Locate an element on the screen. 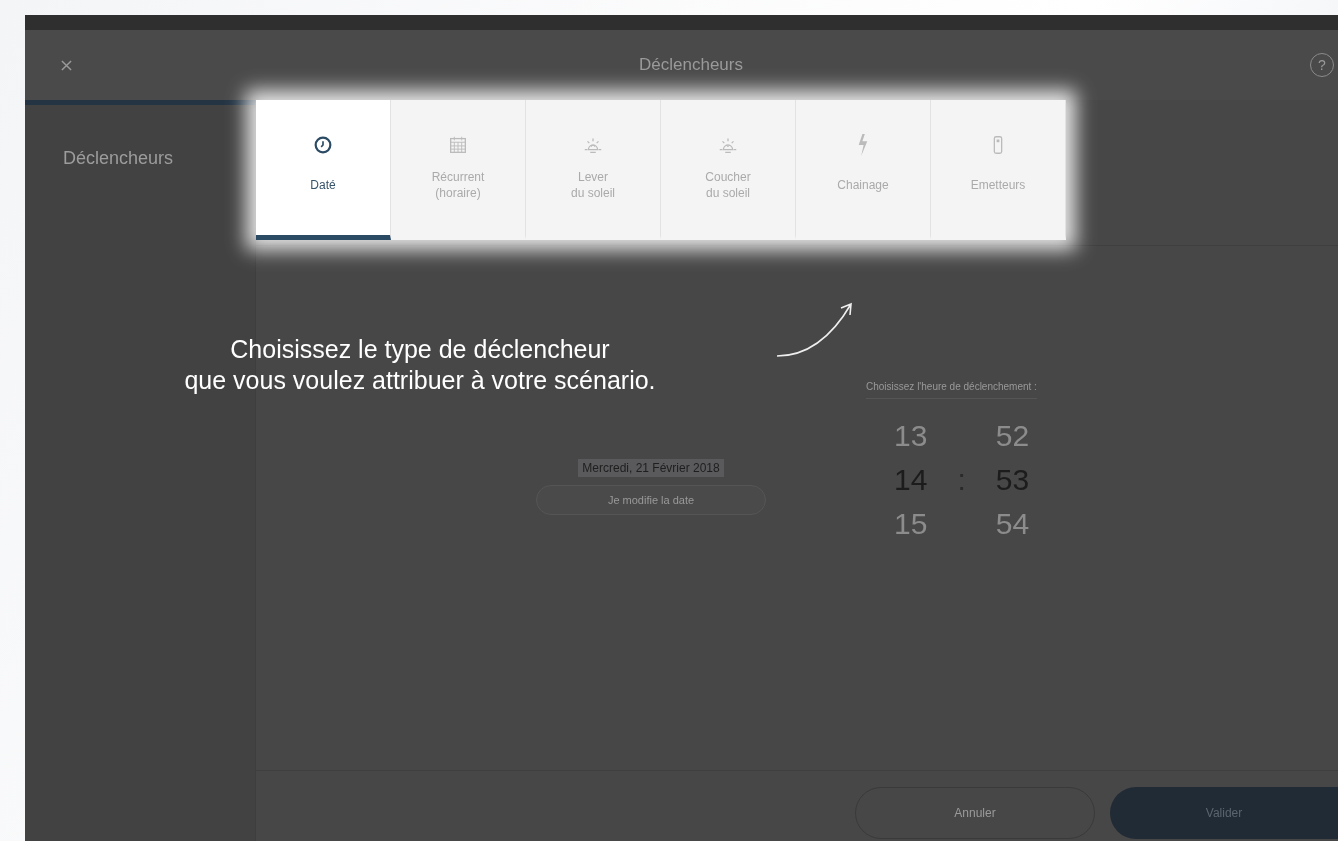 Image resolution: width=1338 pixels, height=841 pixels. trigger-tab: Emetteurs is located at coordinates (998, 170).